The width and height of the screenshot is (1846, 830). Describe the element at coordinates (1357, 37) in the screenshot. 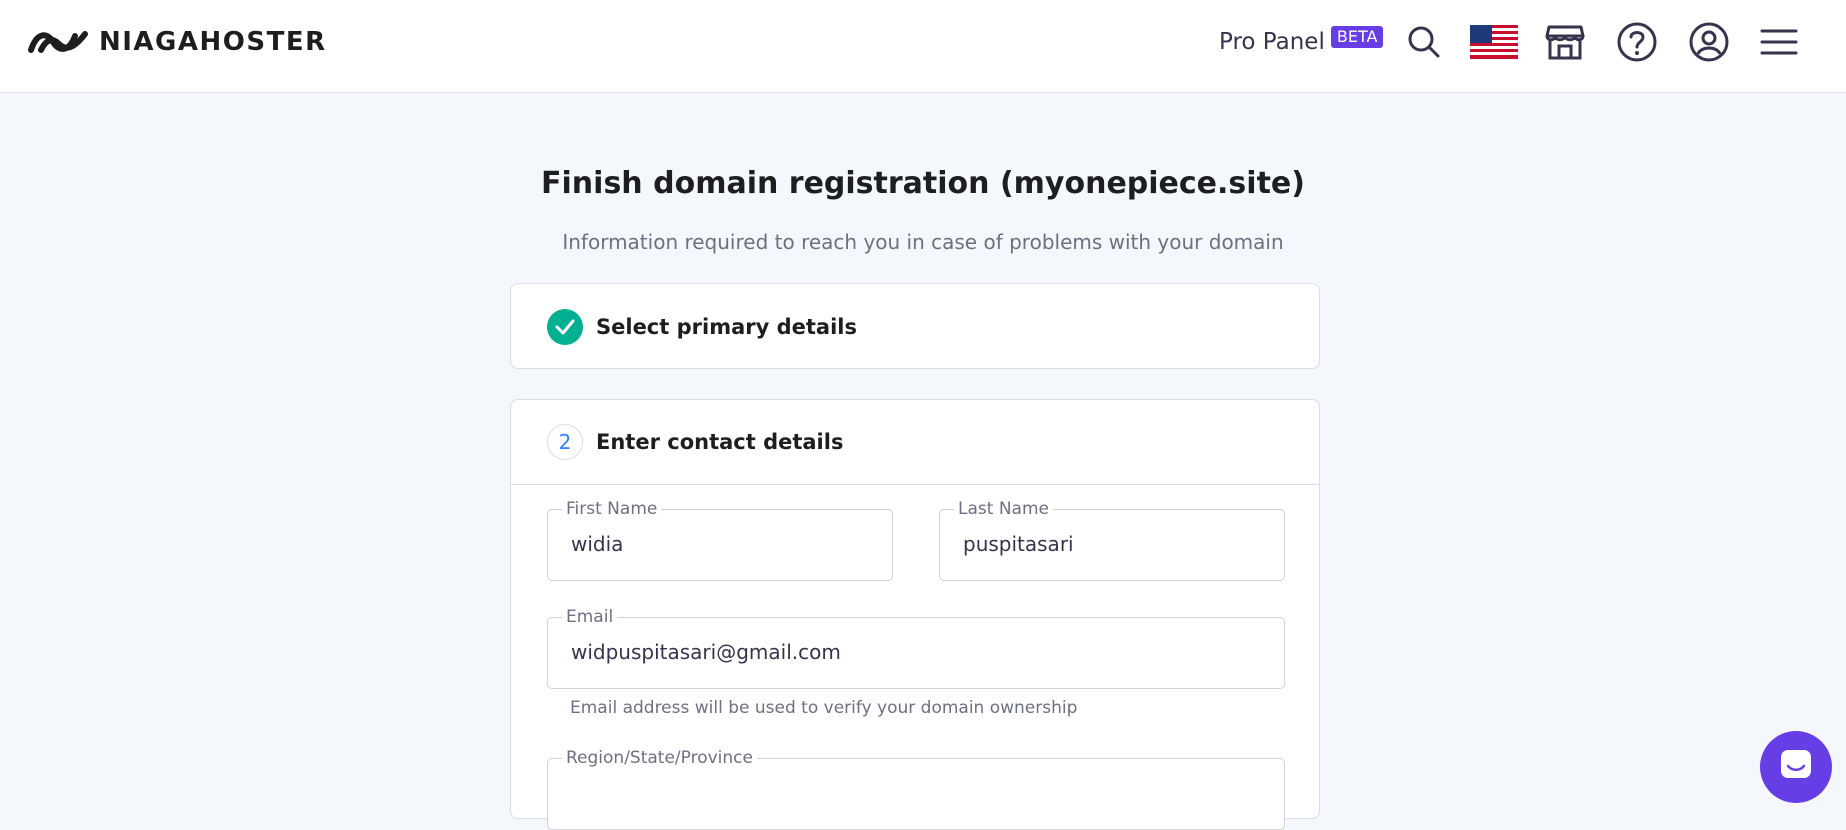

I see `beta-badge: BETA` at that location.